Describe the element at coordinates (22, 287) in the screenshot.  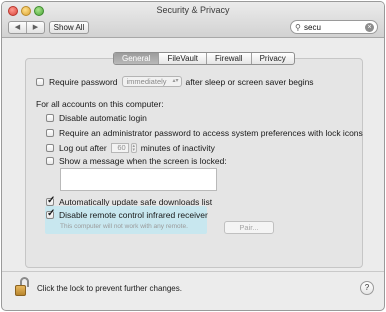
I see `lock-icon` at that location.